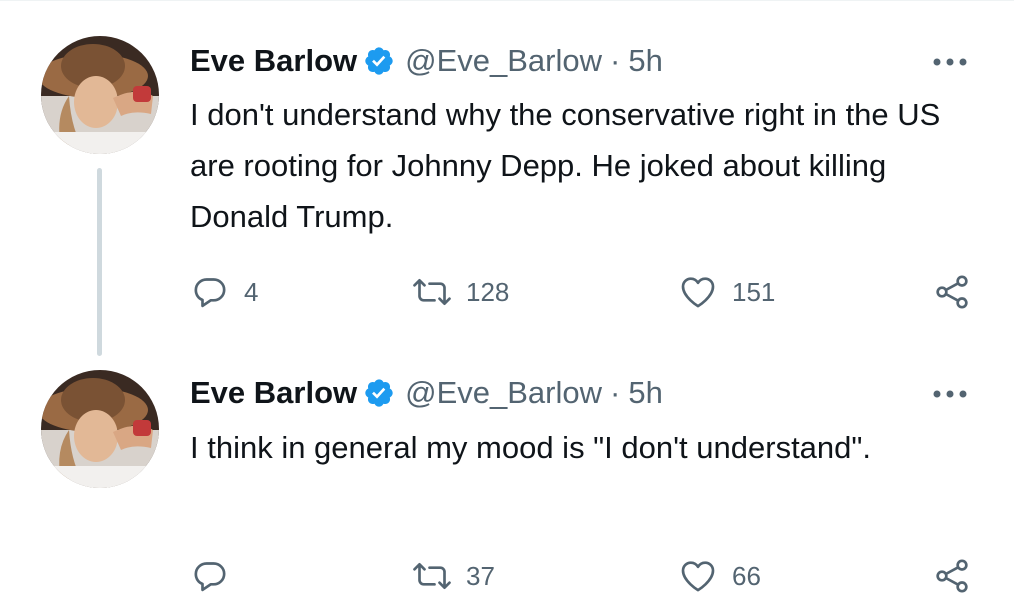 The height and width of the screenshot is (600, 1014). I want to click on reply-button: 4, so click(224, 292).